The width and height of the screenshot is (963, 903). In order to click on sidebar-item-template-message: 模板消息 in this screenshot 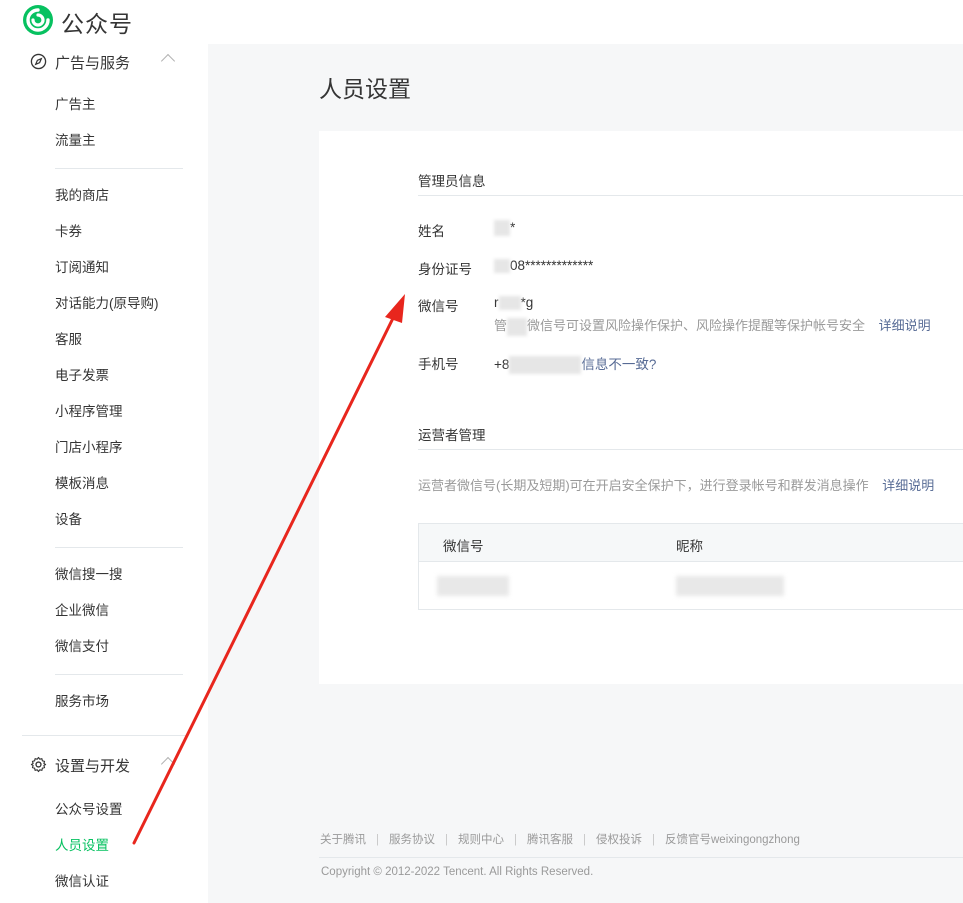, I will do `click(82, 484)`.